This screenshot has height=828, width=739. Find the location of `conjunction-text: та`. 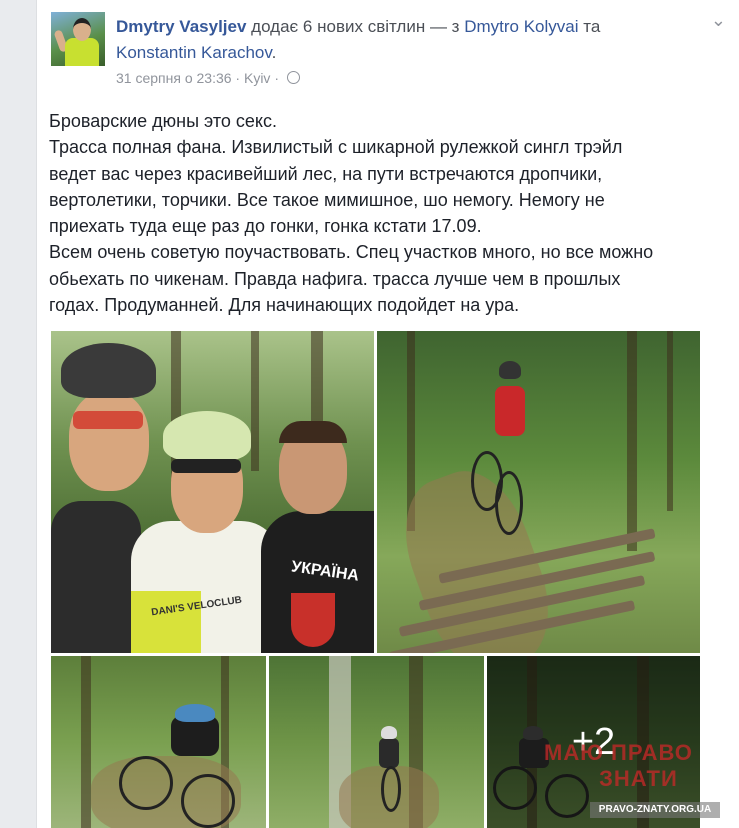

conjunction-text: та is located at coordinates (592, 26).